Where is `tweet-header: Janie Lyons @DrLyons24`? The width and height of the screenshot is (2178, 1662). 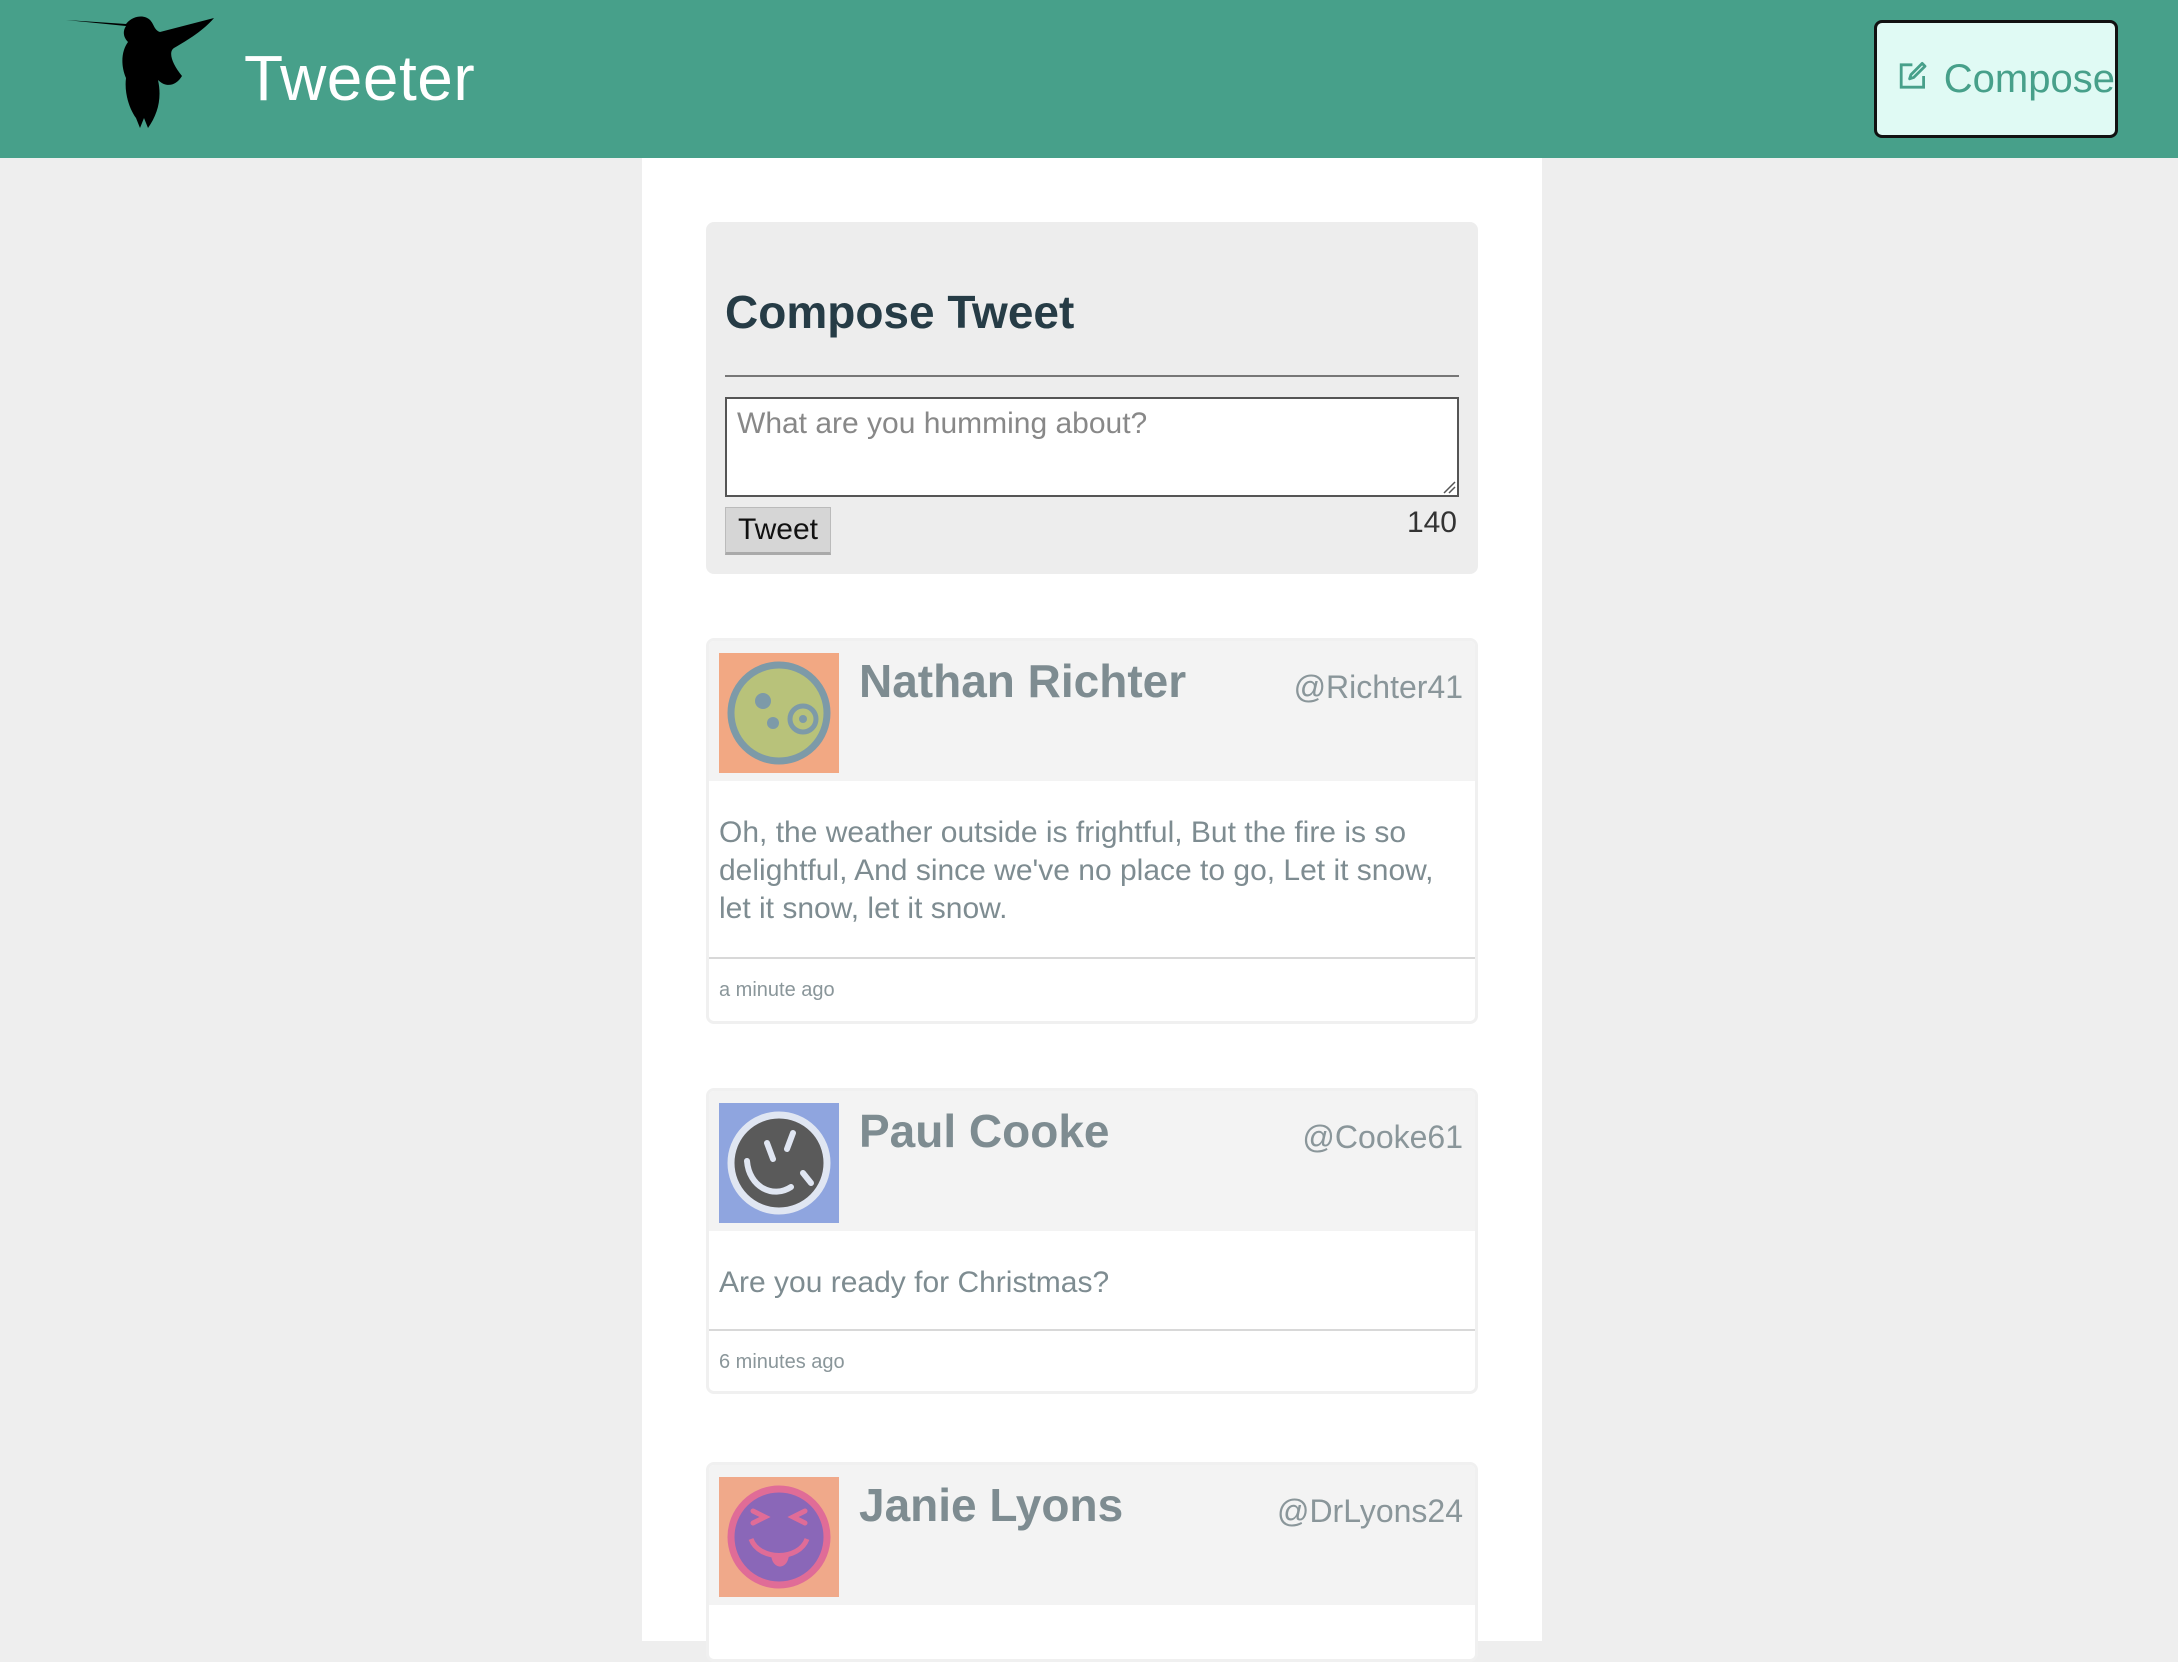 tweet-header: Janie Lyons @DrLyons24 is located at coordinates (1092, 1535).